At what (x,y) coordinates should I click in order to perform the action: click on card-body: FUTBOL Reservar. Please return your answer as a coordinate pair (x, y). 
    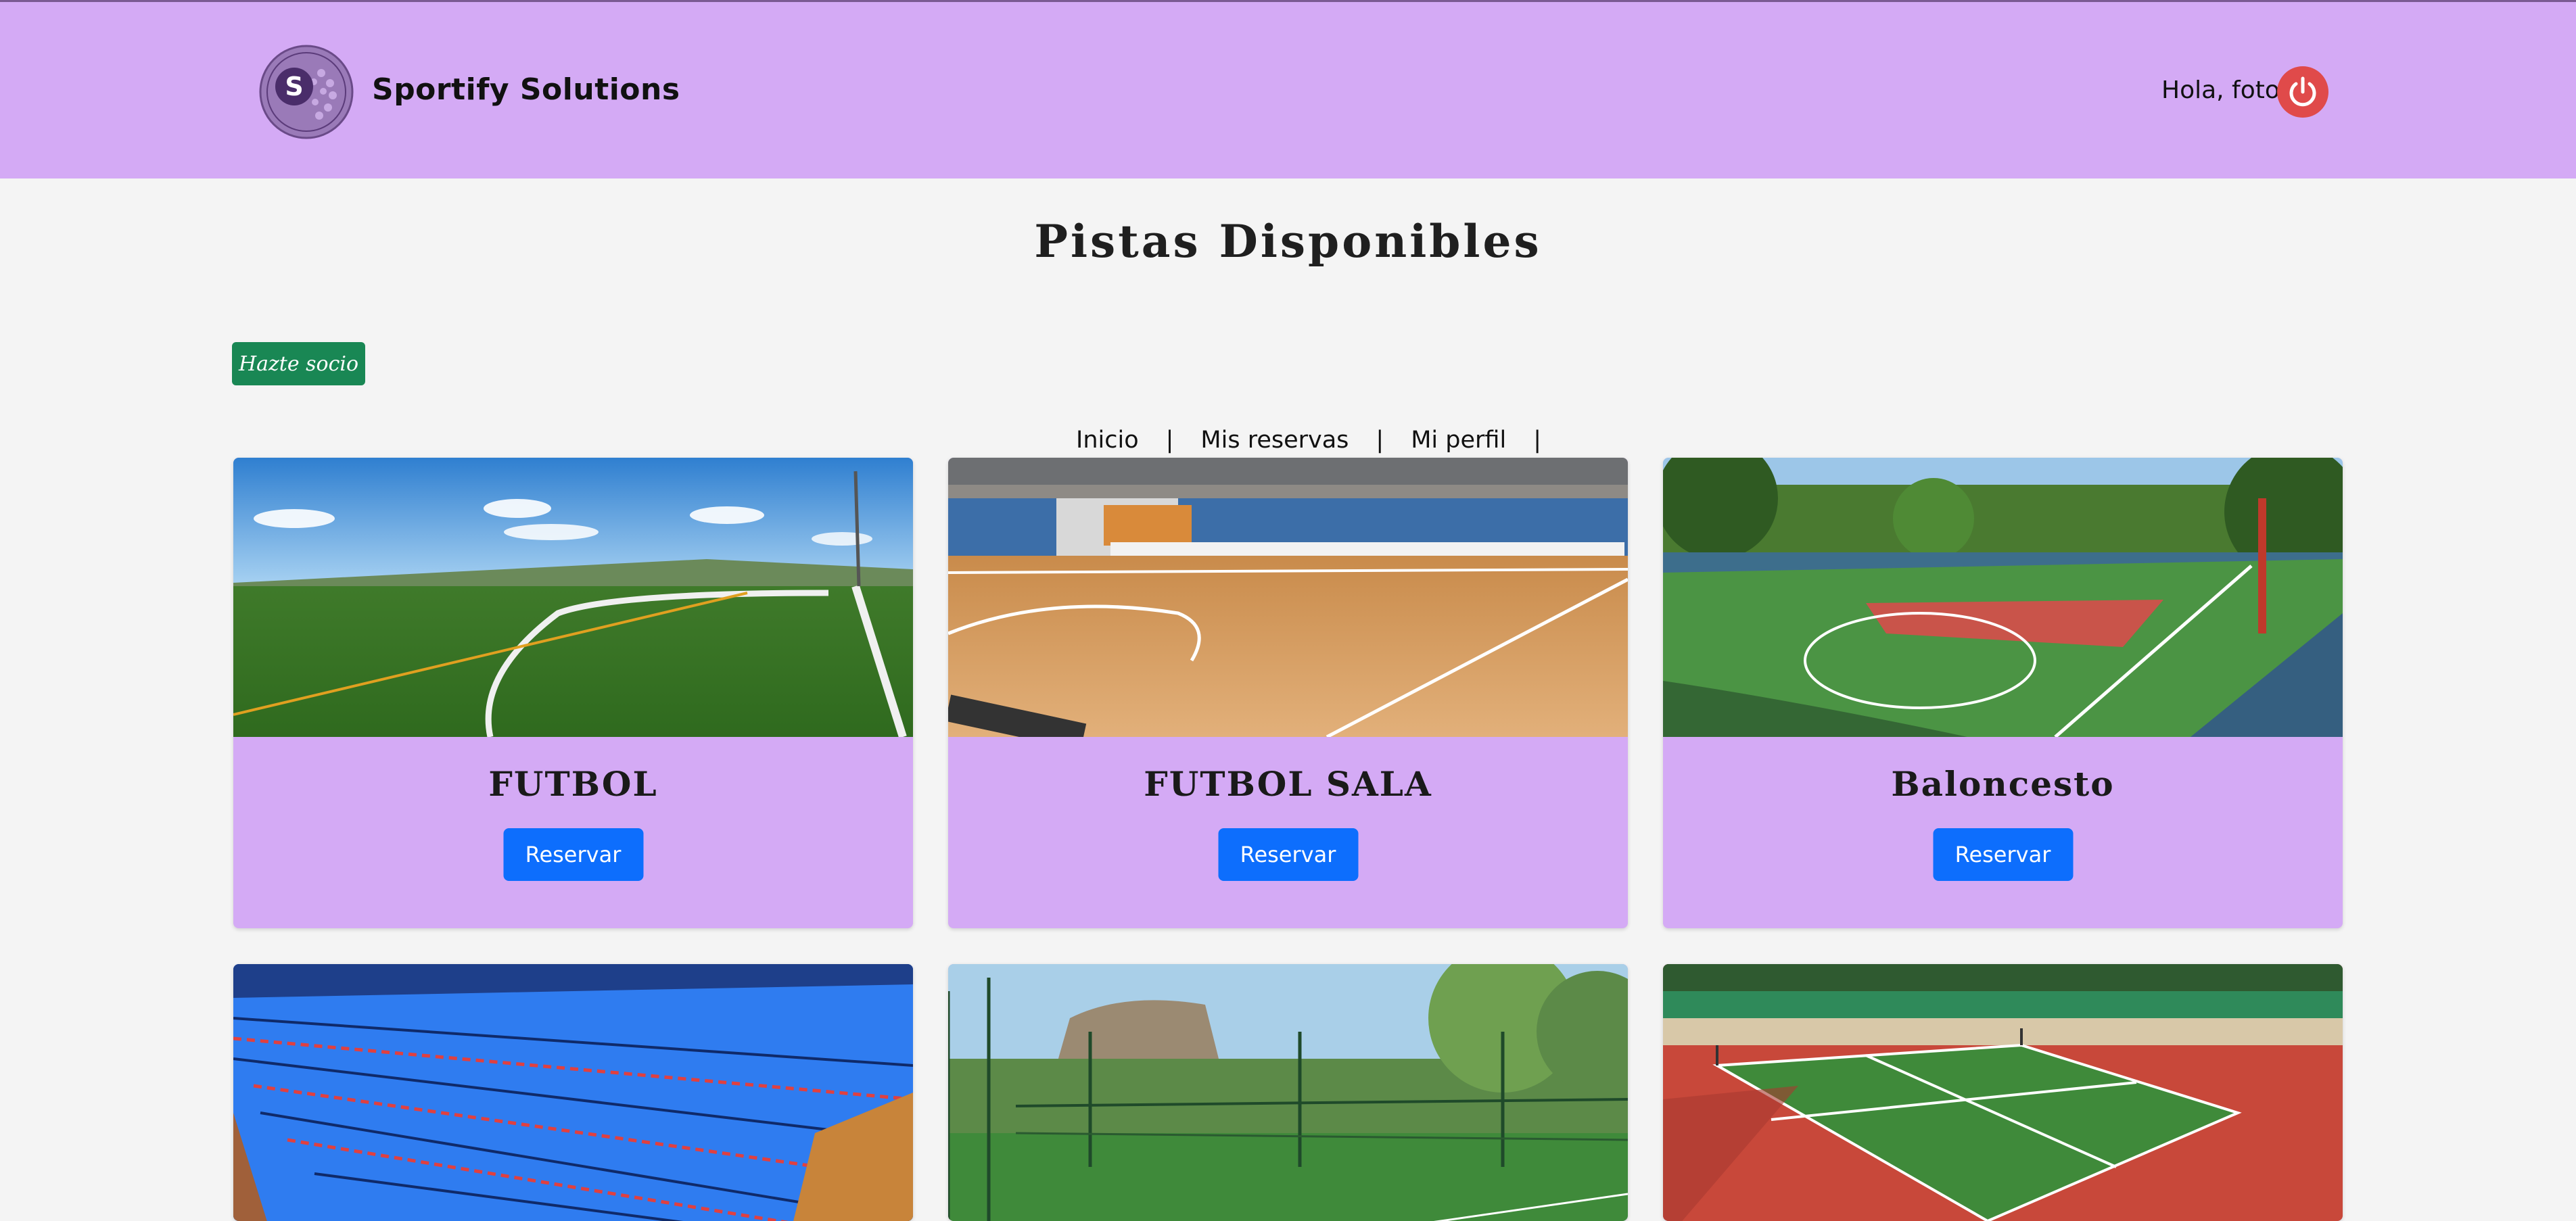
    Looking at the image, I should click on (573, 832).